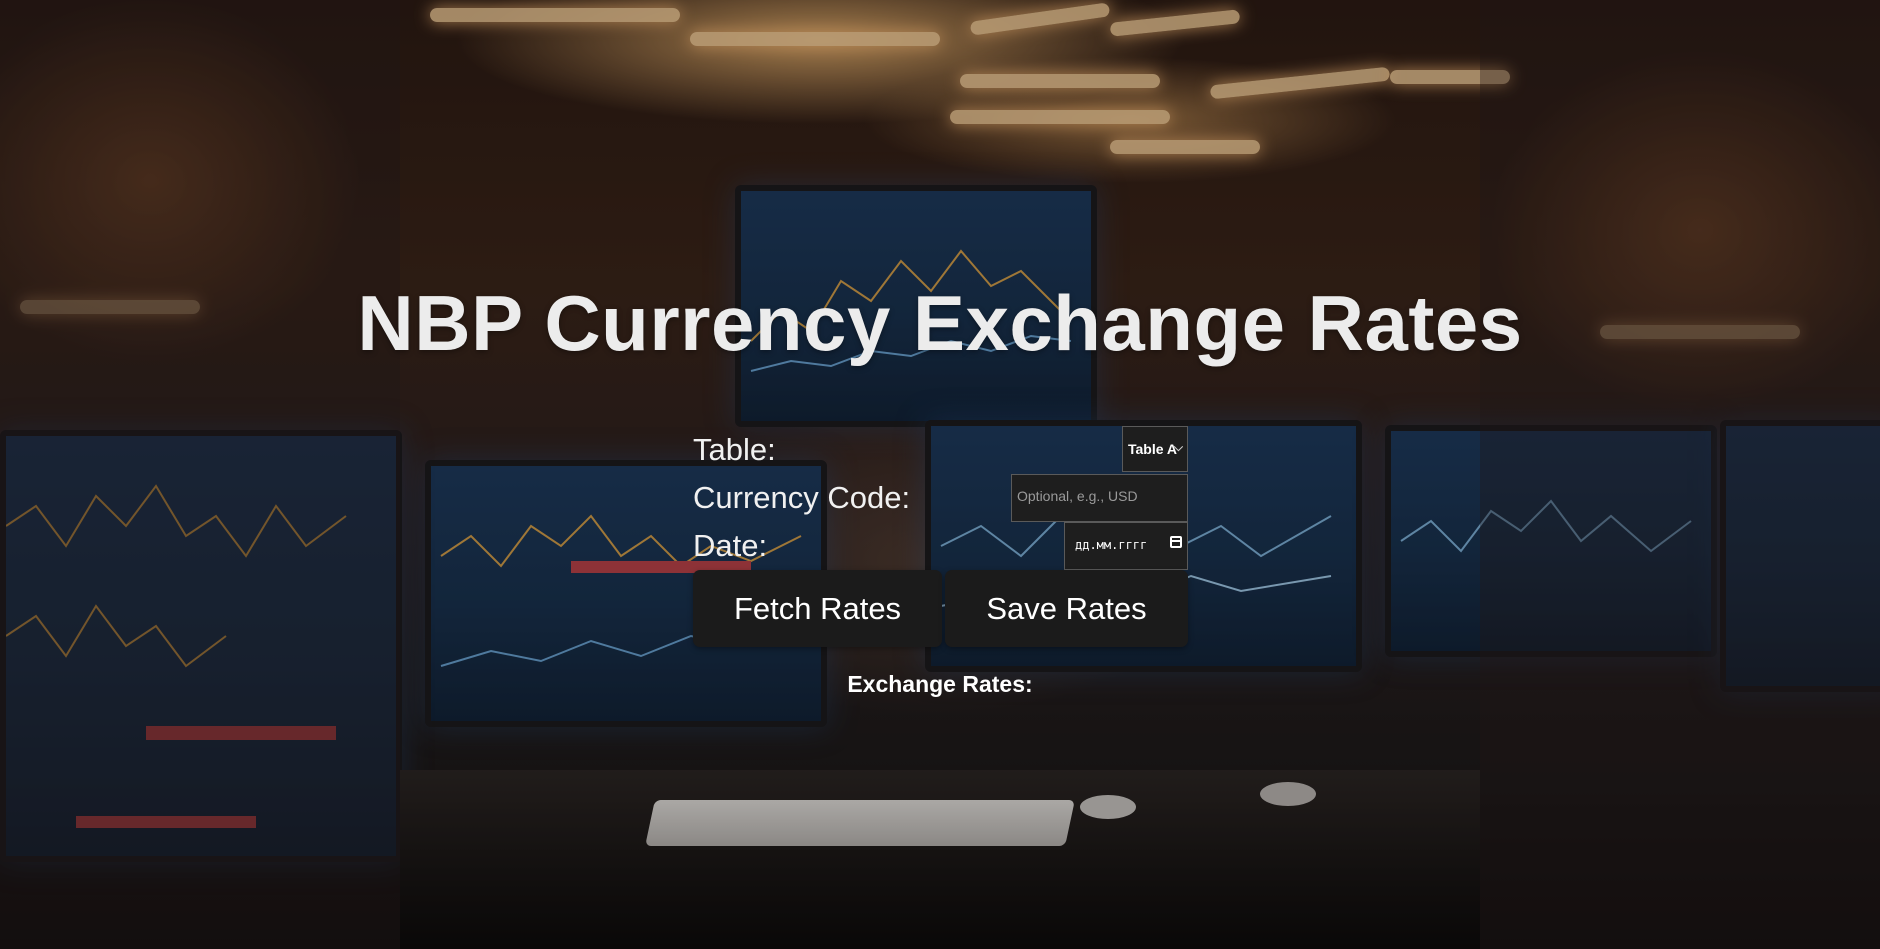 The height and width of the screenshot is (949, 1880). Describe the element at coordinates (1077, 496) in the screenshot. I see `currency-code-placeholder: Optional, e.g., USD` at that location.